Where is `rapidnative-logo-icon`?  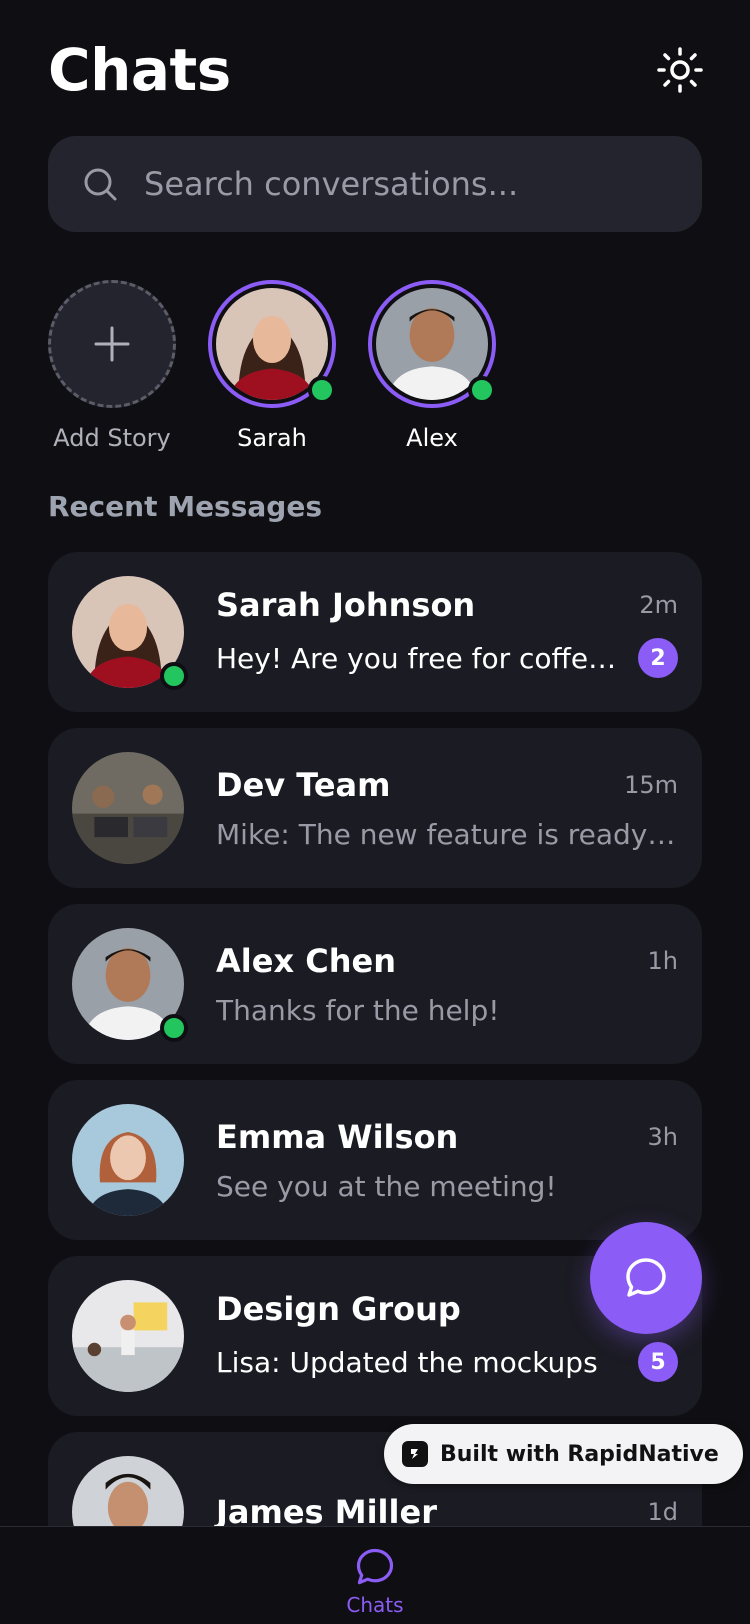
rapidnative-logo-icon is located at coordinates (415, 1454).